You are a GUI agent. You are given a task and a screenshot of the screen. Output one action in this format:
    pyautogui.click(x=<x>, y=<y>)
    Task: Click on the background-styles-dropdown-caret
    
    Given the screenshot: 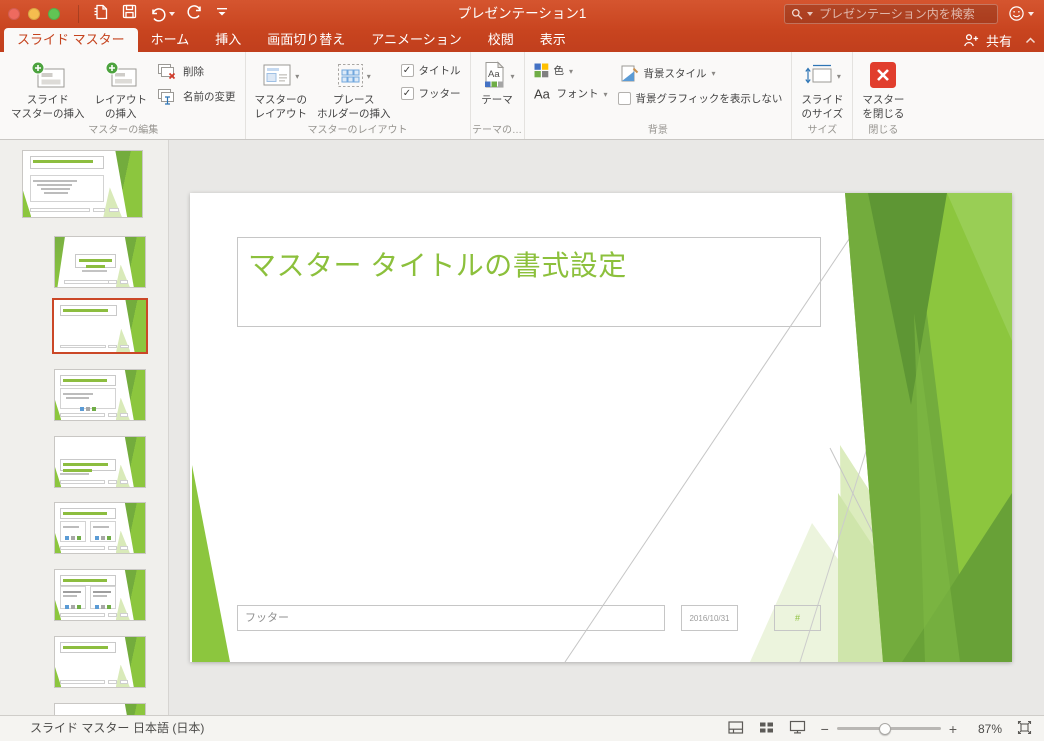 What is the action you would take?
    pyautogui.click(x=714, y=73)
    